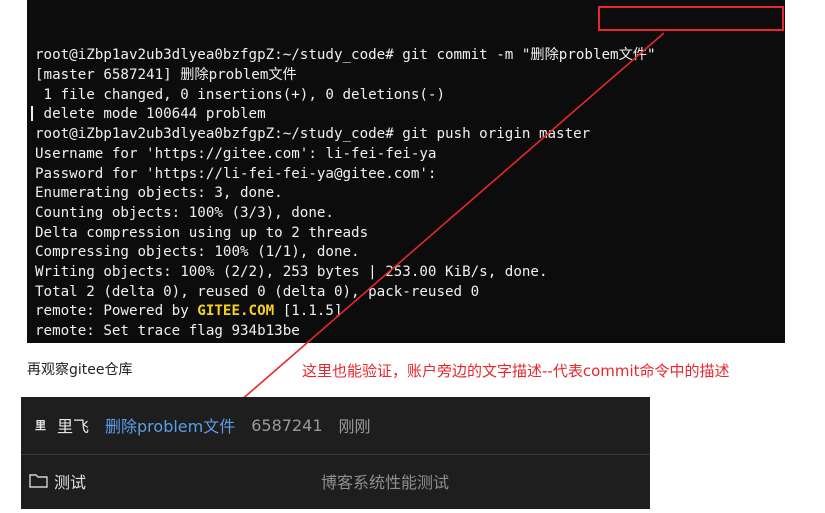  What do you see at coordinates (150, 114) in the screenshot?
I see `terminal-line: delete mode 100644 problem` at bounding box center [150, 114].